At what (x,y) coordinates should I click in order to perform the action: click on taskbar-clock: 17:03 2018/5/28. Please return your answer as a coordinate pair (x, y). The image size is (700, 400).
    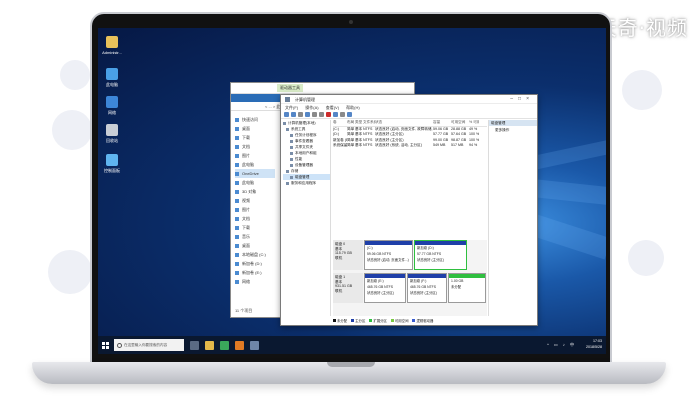
    Looking at the image, I should click on (594, 344).